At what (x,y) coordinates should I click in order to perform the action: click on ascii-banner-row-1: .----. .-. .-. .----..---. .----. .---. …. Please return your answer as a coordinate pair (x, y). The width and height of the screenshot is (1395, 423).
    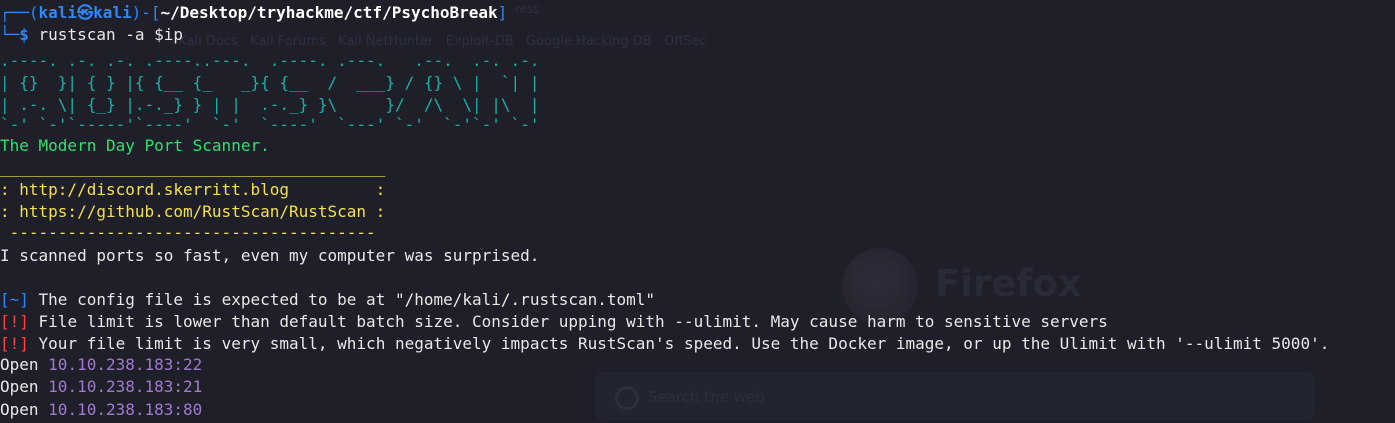
    Looking at the image, I should click on (270, 60).